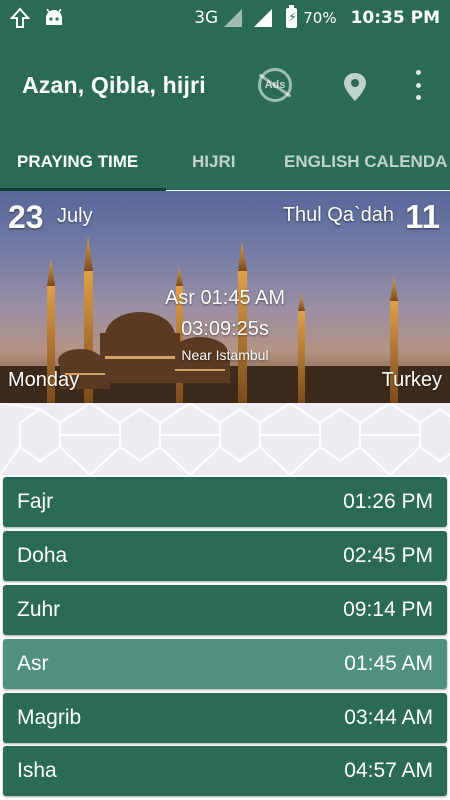  Describe the element at coordinates (26, 217) in the screenshot. I see `gregorian-day: 23` at that location.